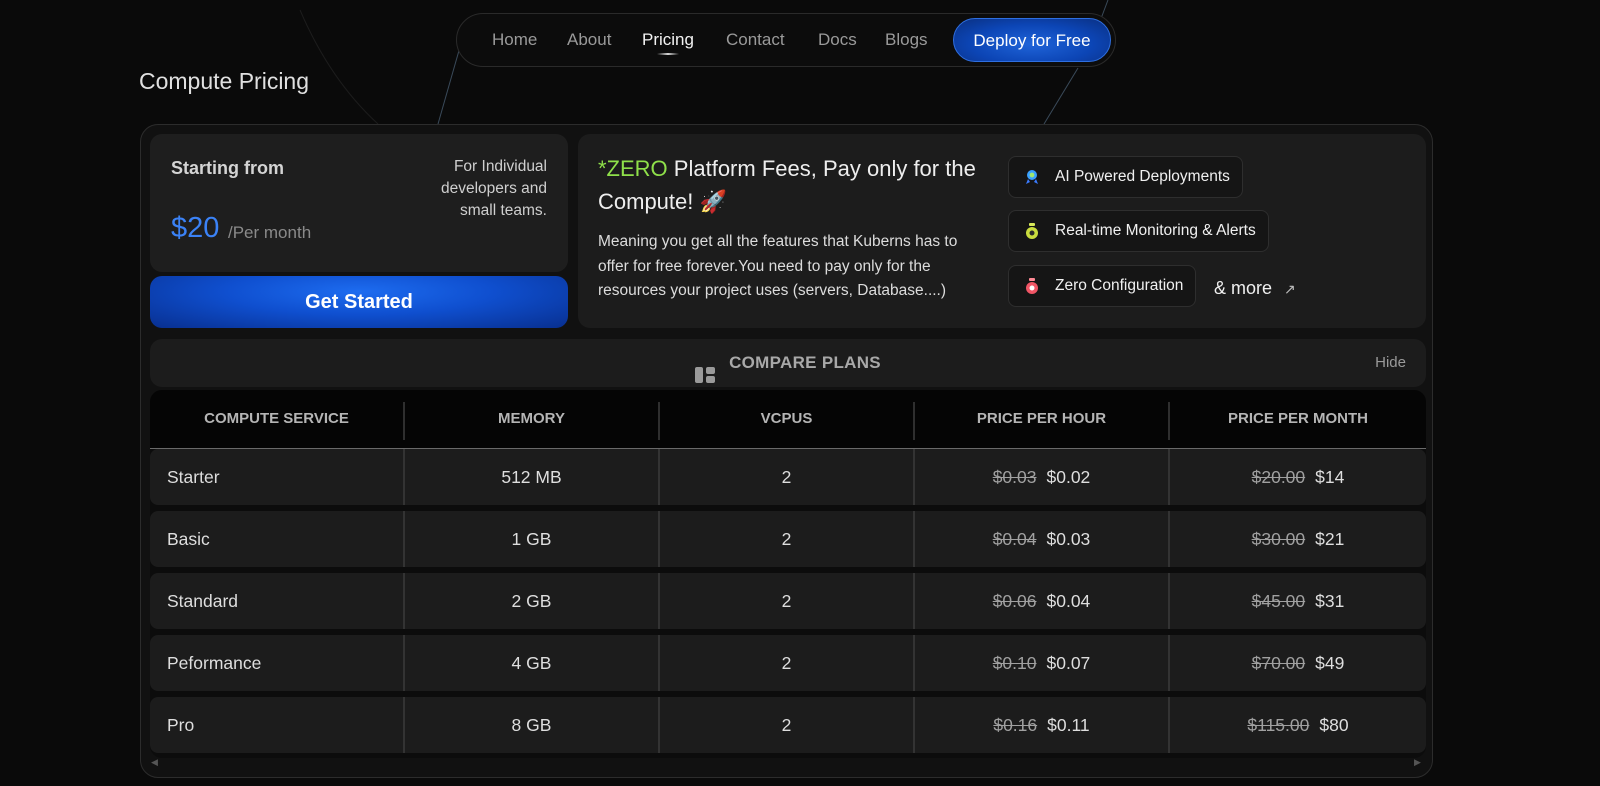  I want to click on compare-plans-bar: COMPARE PLANS Hide, so click(788, 363).